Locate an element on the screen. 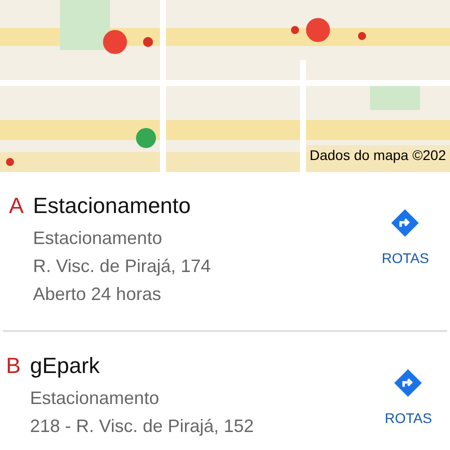  result-letter: B is located at coordinates (14, 366).